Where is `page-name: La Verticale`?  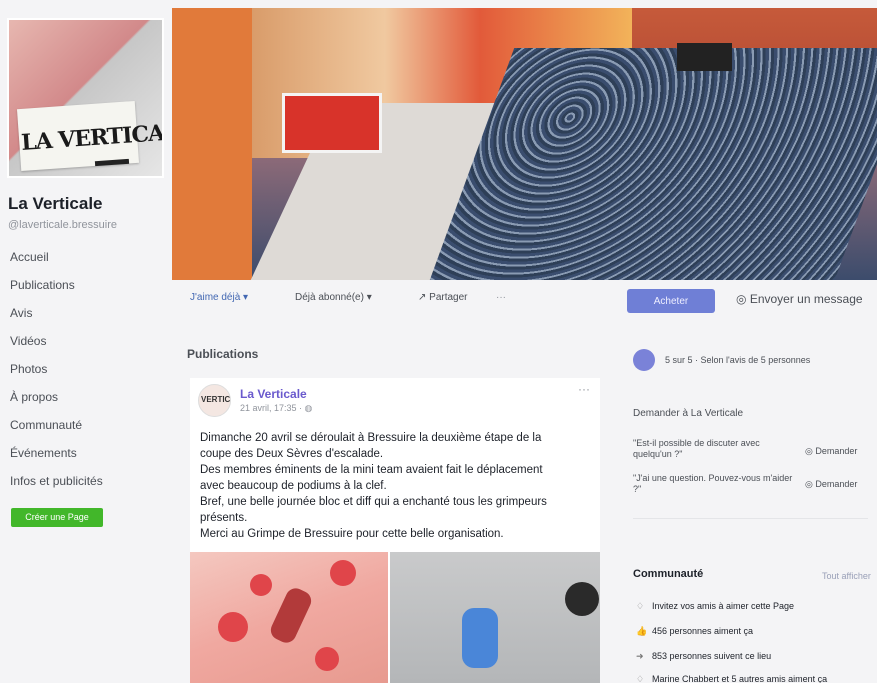
page-name: La Verticale is located at coordinates (55, 204).